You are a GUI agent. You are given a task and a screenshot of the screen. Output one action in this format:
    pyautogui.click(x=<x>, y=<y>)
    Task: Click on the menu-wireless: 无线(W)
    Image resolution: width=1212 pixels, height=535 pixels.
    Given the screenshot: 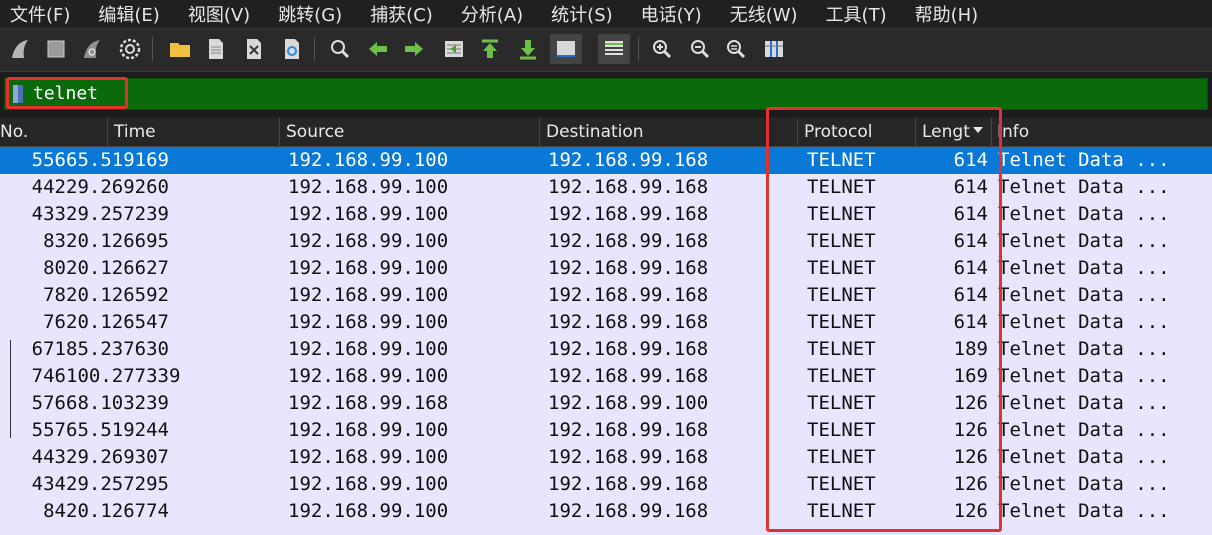 What is the action you would take?
    pyautogui.click(x=764, y=14)
    